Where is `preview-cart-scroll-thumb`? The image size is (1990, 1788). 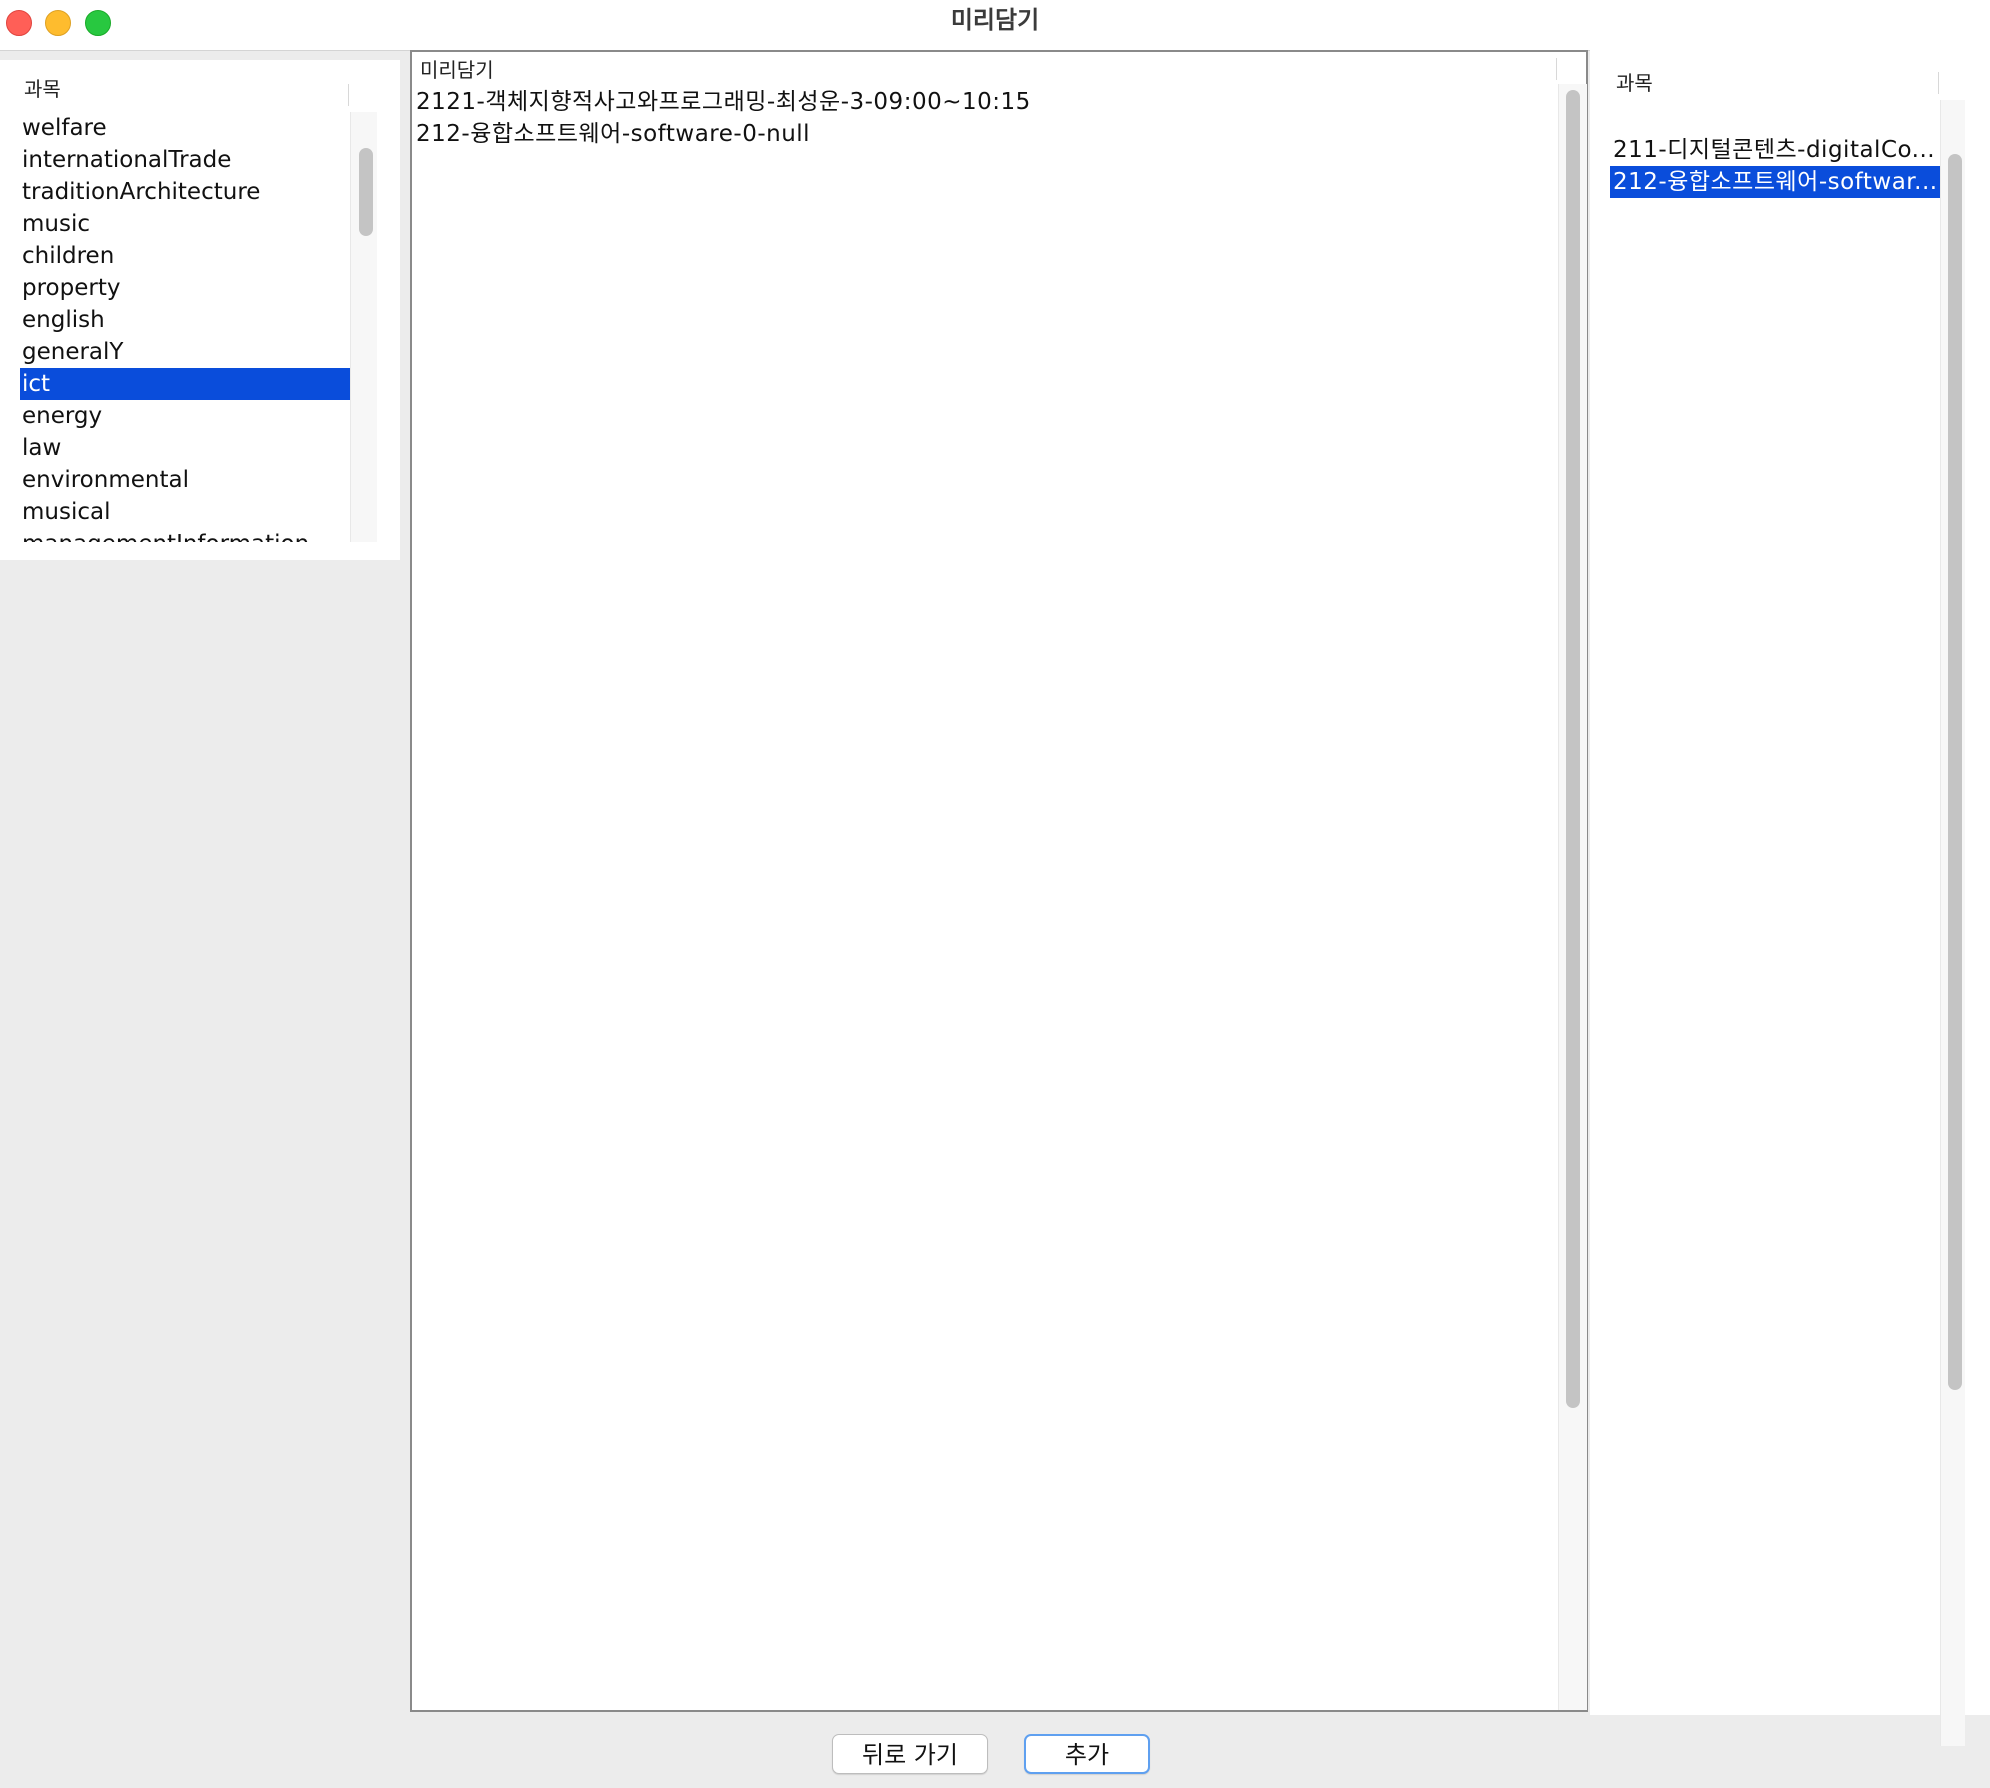
preview-cart-scroll-thumb is located at coordinates (1573, 749).